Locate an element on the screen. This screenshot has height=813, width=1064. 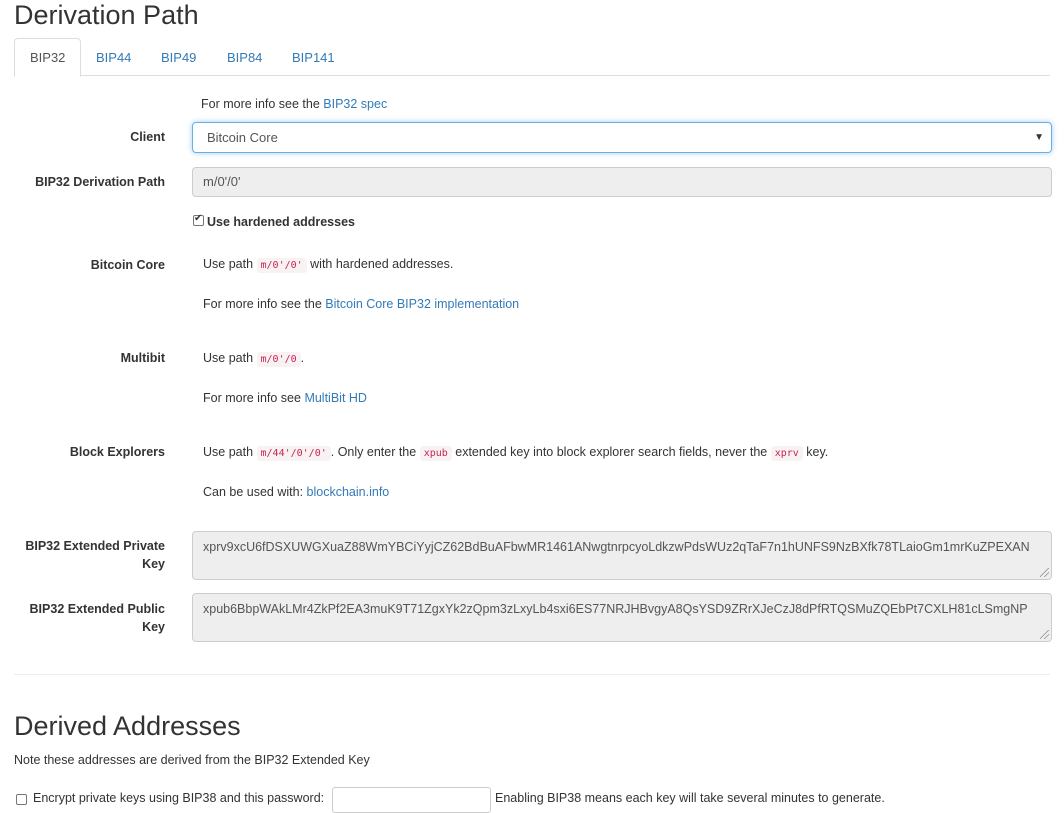
multibit-path-code: m/0'/0 is located at coordinates (278, 359).